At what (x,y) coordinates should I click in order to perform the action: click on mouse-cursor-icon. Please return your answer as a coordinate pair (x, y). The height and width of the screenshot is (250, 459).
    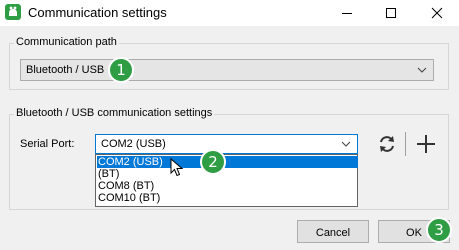
    Looking at the image, I should click on (177, 167).